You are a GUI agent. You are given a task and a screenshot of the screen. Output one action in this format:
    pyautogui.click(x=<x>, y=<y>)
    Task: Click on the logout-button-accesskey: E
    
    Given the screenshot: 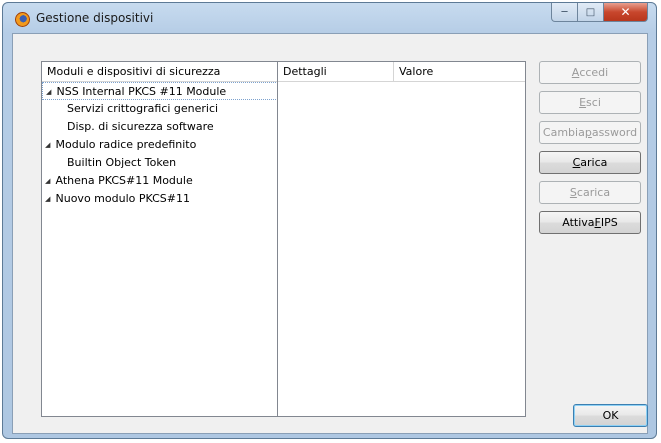 What is the action you would take?
    pyautogui.click(x=583, y=102)
    